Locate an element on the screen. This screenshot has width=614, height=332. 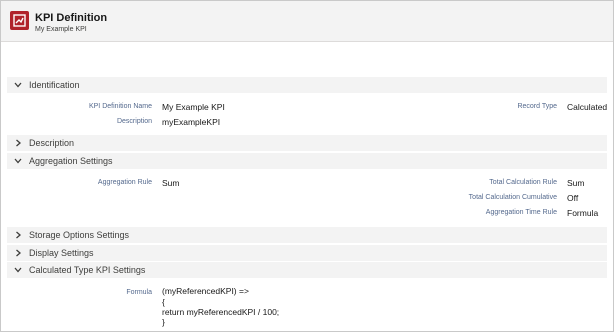
section-label: Identification is located at coordinates (54, 85).